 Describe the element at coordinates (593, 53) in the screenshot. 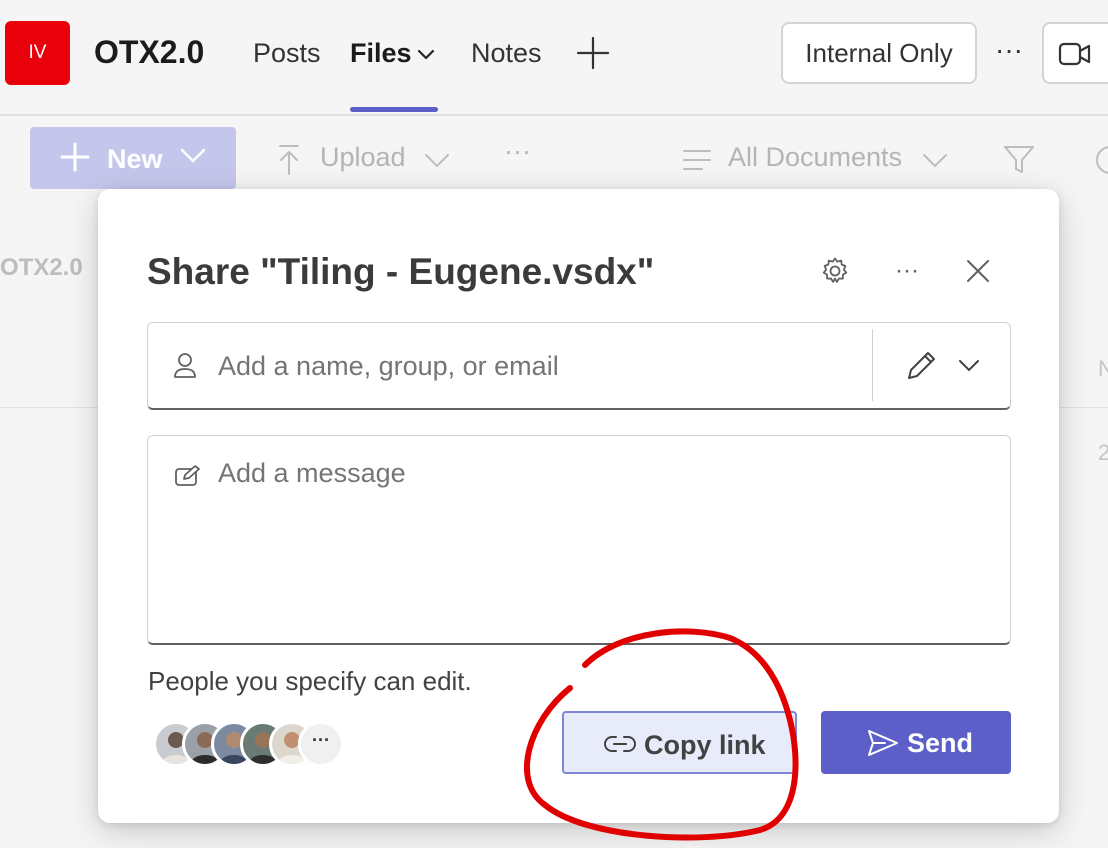

I see `add-tab-plus-icon` at that location.